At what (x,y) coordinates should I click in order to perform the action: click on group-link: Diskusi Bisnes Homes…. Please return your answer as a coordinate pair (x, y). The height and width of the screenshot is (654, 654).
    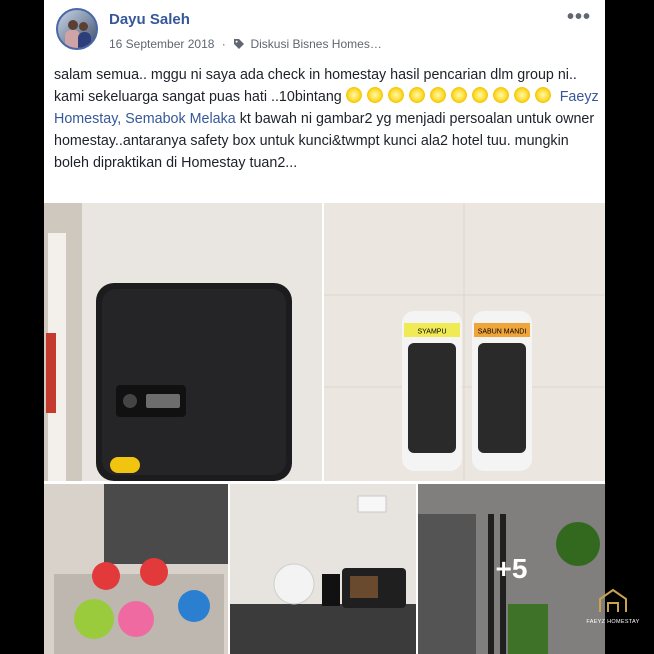
    Looking at the image, I should click on (315, 44).